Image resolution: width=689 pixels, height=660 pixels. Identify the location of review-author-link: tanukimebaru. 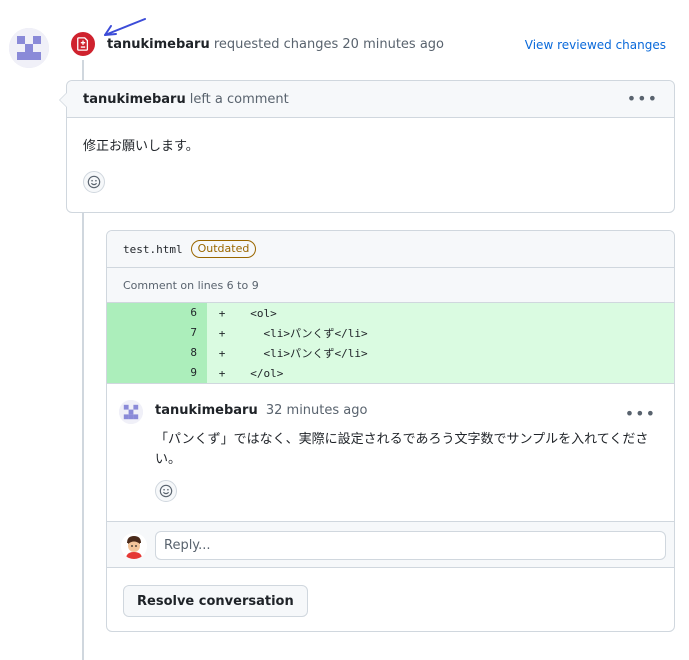
(158, 44).